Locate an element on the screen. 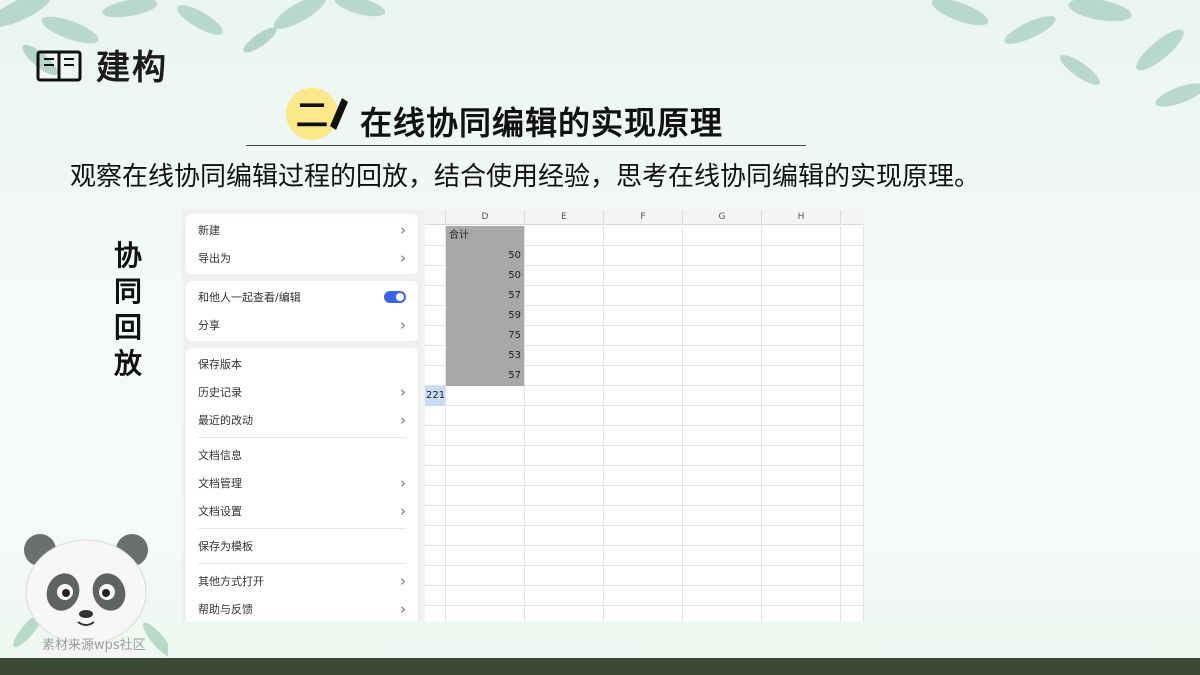  column-header-h: H is located at coordinates (801, 217).